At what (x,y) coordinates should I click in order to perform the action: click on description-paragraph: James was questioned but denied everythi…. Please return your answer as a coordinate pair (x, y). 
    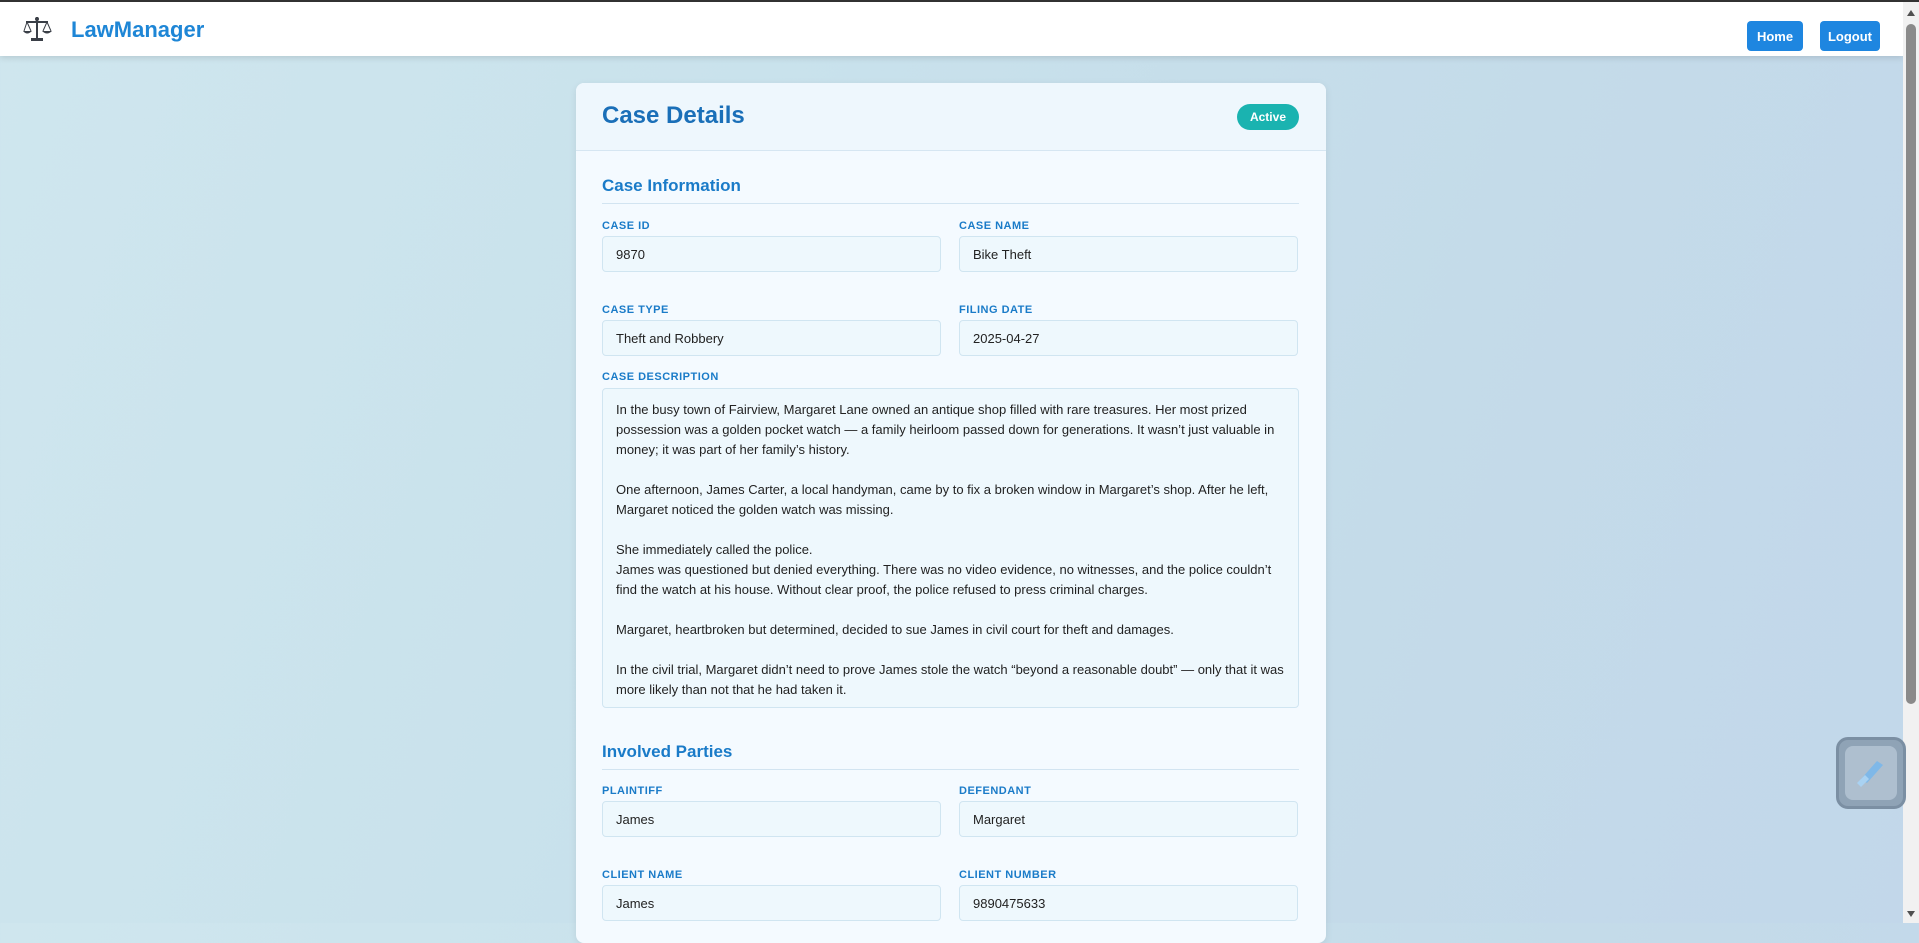
    Looking at the image, I should click on (944, 579).